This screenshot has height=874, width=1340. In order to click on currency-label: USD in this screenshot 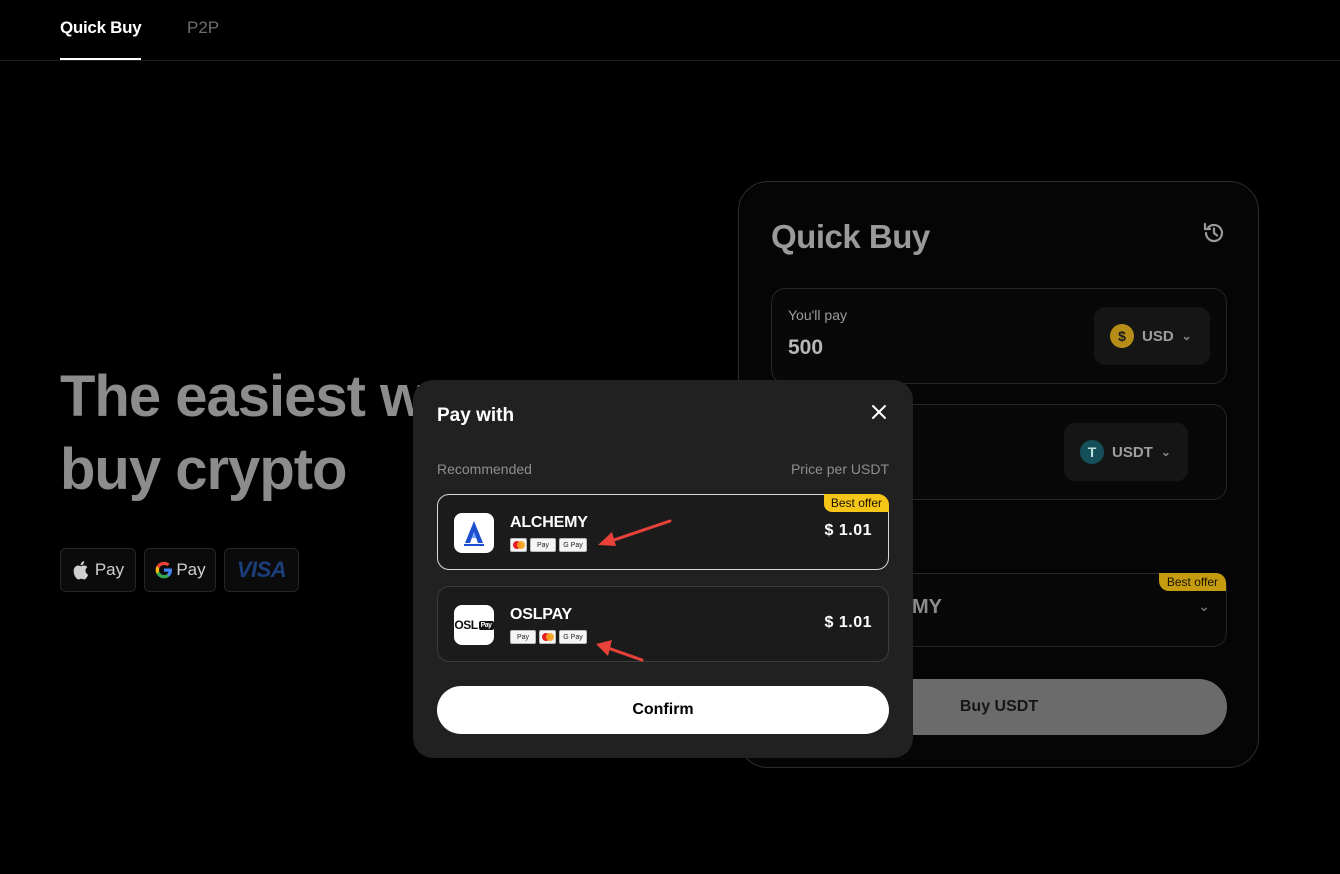, I will do `click(1158, 336)`.